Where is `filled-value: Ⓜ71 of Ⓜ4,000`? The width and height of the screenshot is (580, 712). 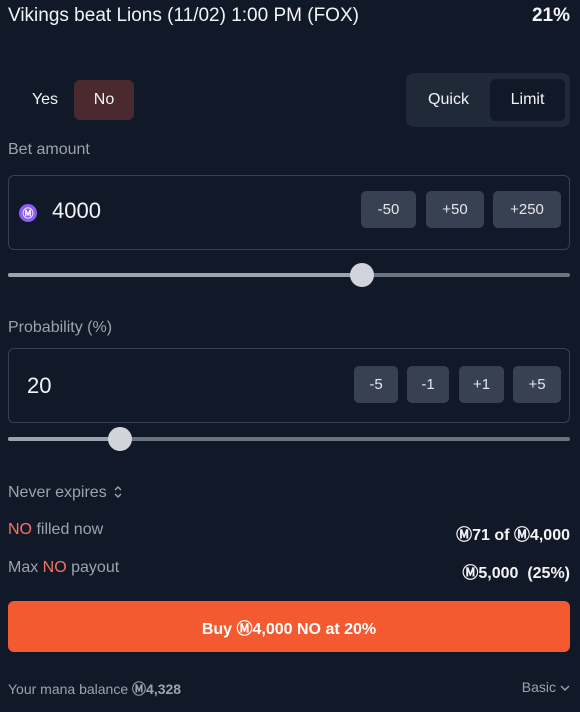 filled-value: Ⓜ71 of Ⓜ4,000 is located at coordinates (513, 535).